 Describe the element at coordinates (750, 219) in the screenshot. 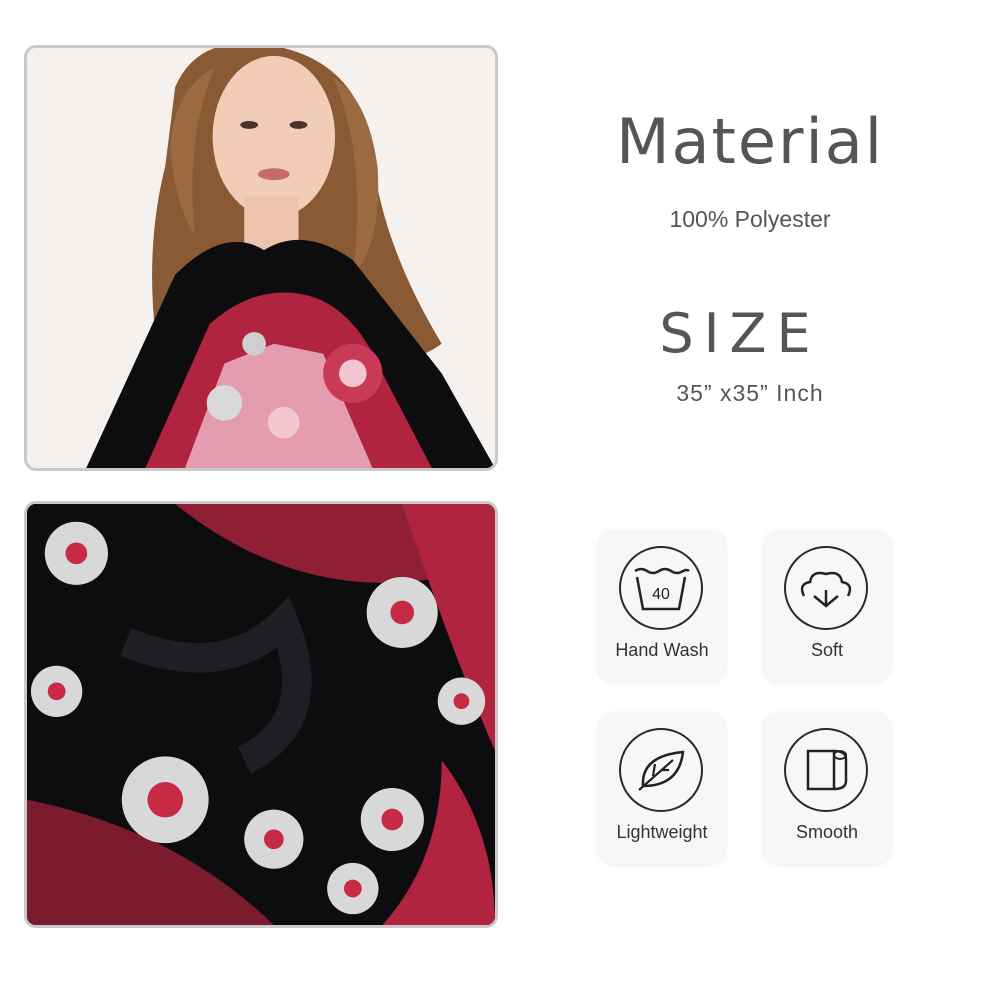

I see `material-value: 100% Polyester` at that location.